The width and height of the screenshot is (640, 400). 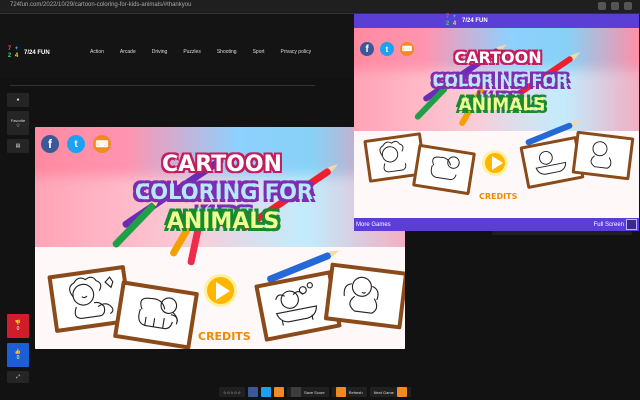 What do you see at coordinates (37, 53) in the screenshot?
I see `logo-text: 7/24 FUN` at bounding box center [37, 53].